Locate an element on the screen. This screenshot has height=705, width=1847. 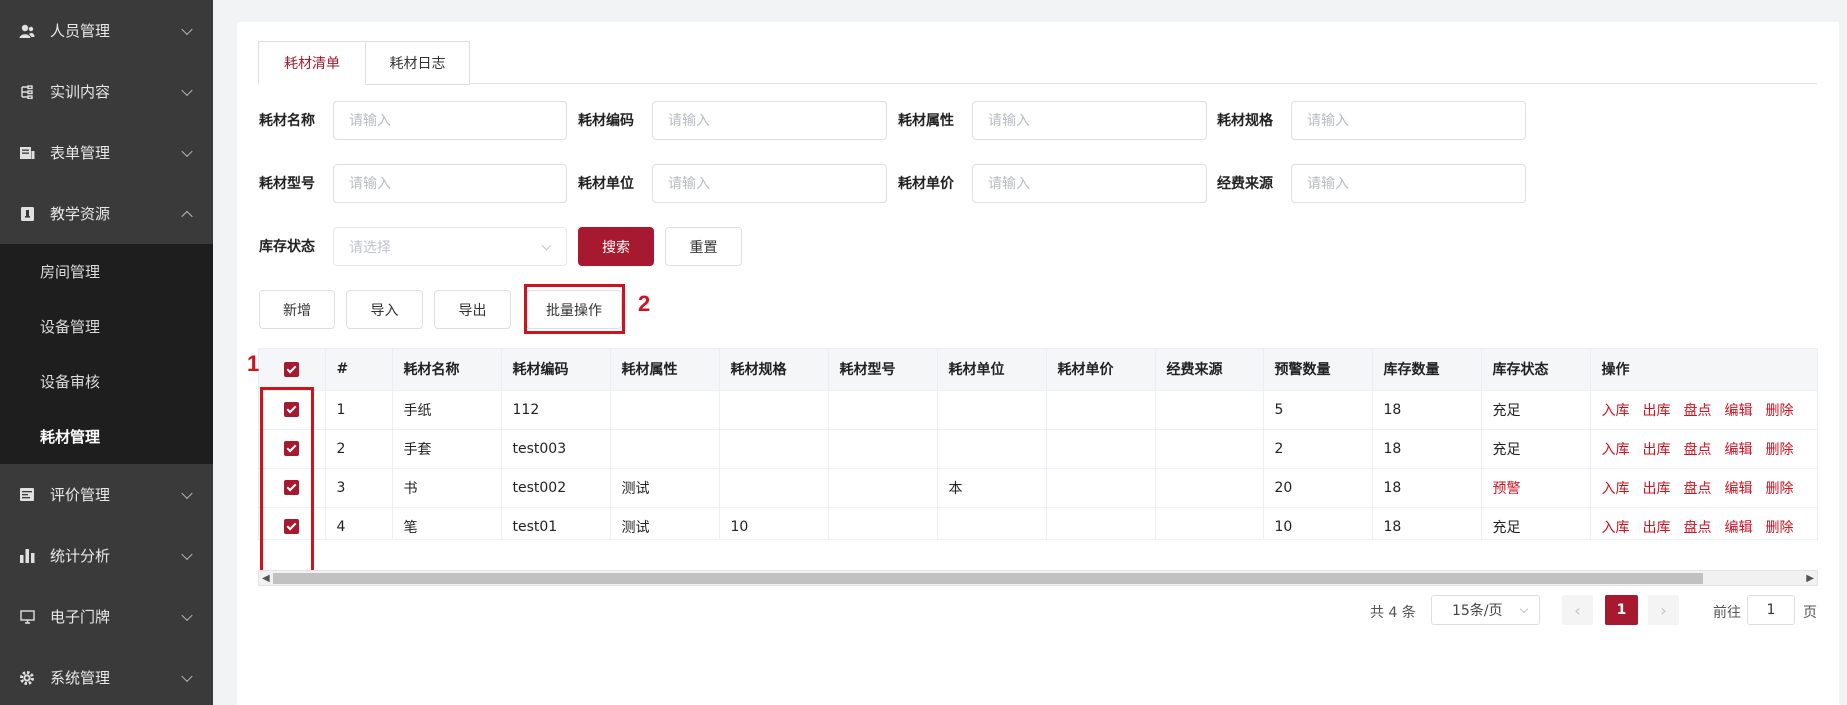
unit-input is located at coordinates (769, 183).